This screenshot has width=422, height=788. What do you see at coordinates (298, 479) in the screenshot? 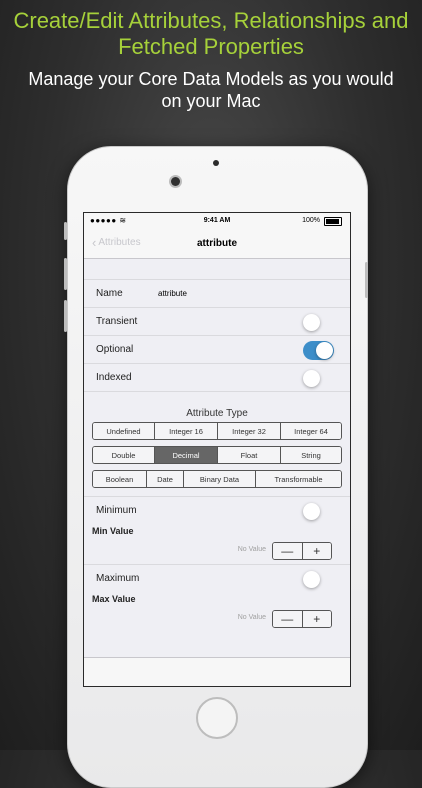
I see `segment-transformable: Transformable` at bounding box center [298, 479].